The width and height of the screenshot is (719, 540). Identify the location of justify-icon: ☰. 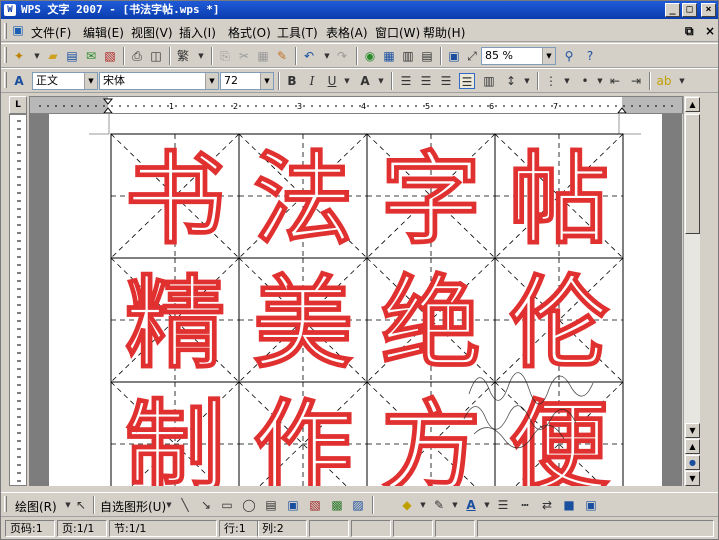
(467, 81).